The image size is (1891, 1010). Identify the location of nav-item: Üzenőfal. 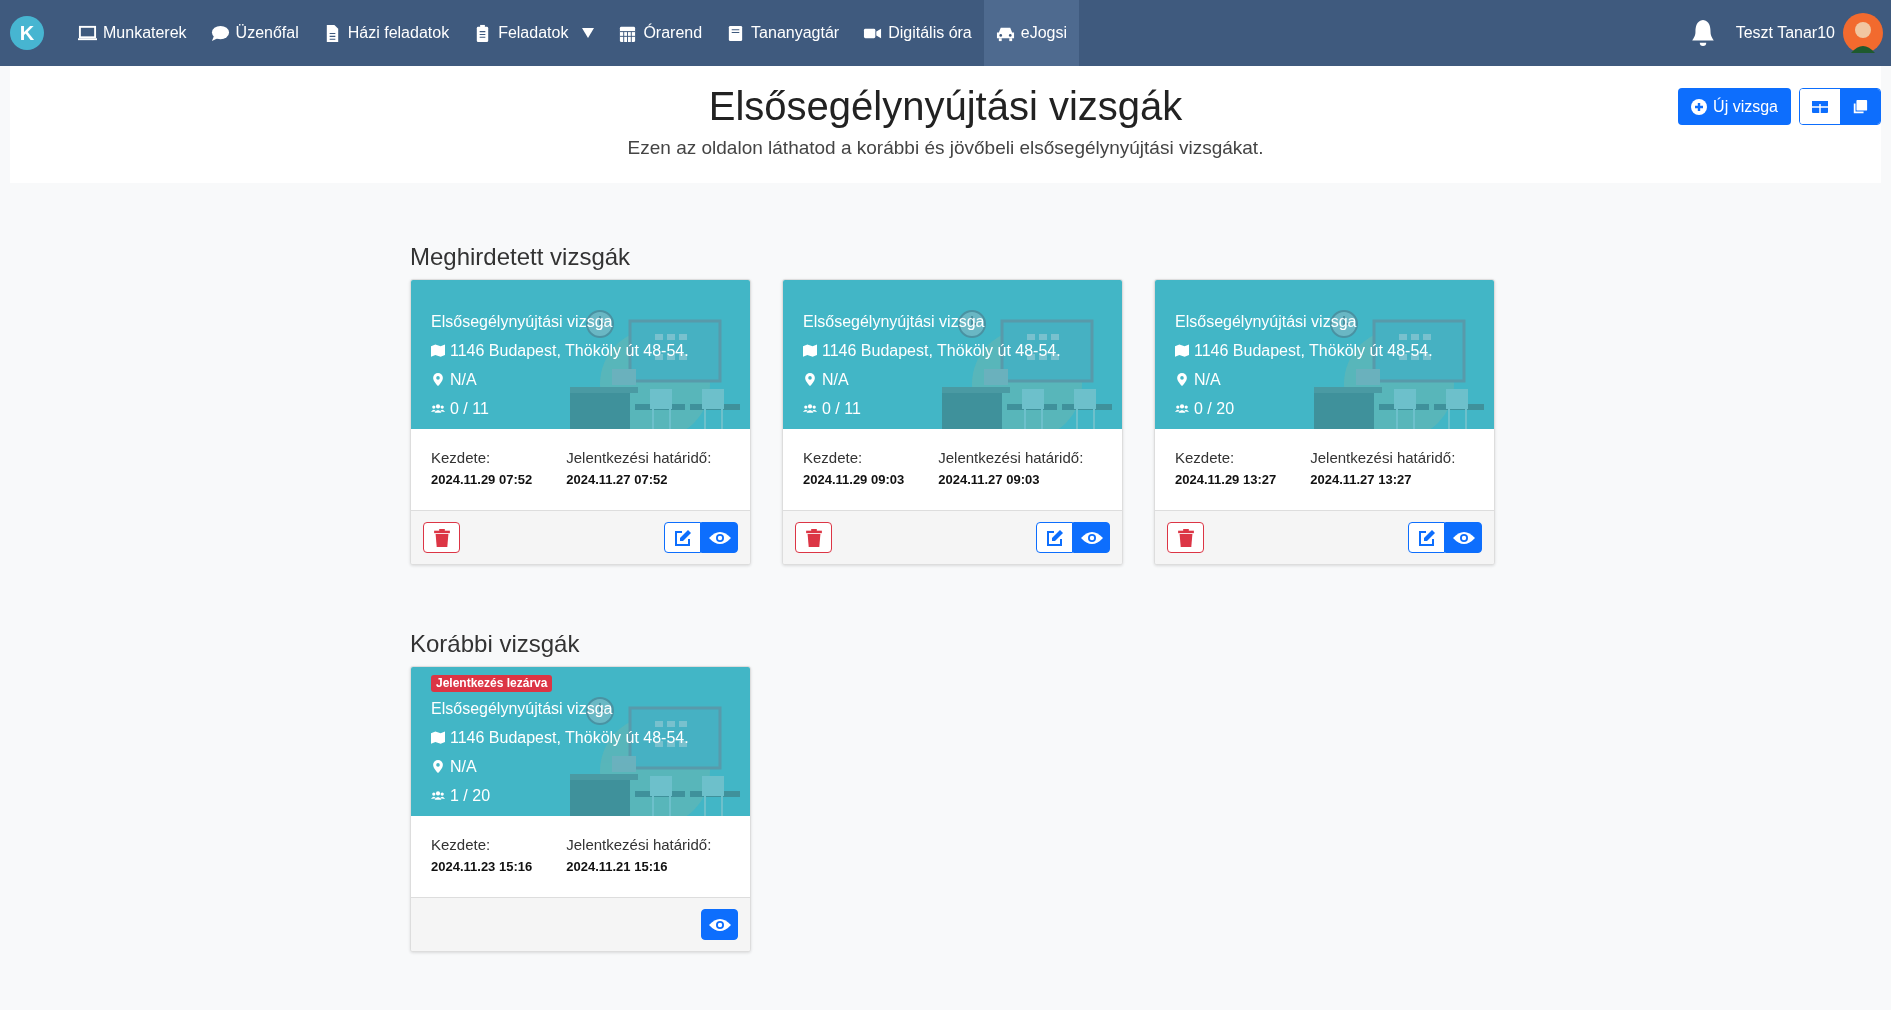
(254, 33).